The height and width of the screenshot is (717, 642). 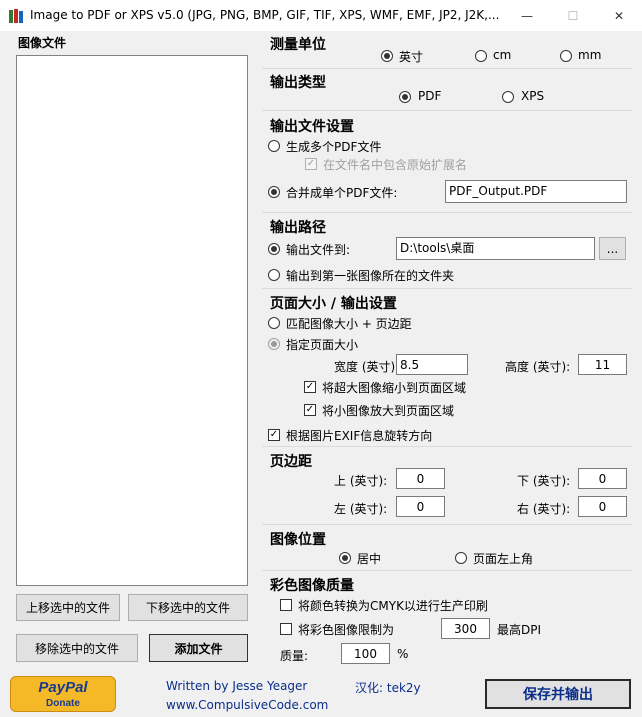 What do you see at coordinates (538, 367) in the screenshot?
I see `height-label: 高度 (英寸):` at bounding box center [538, 367].